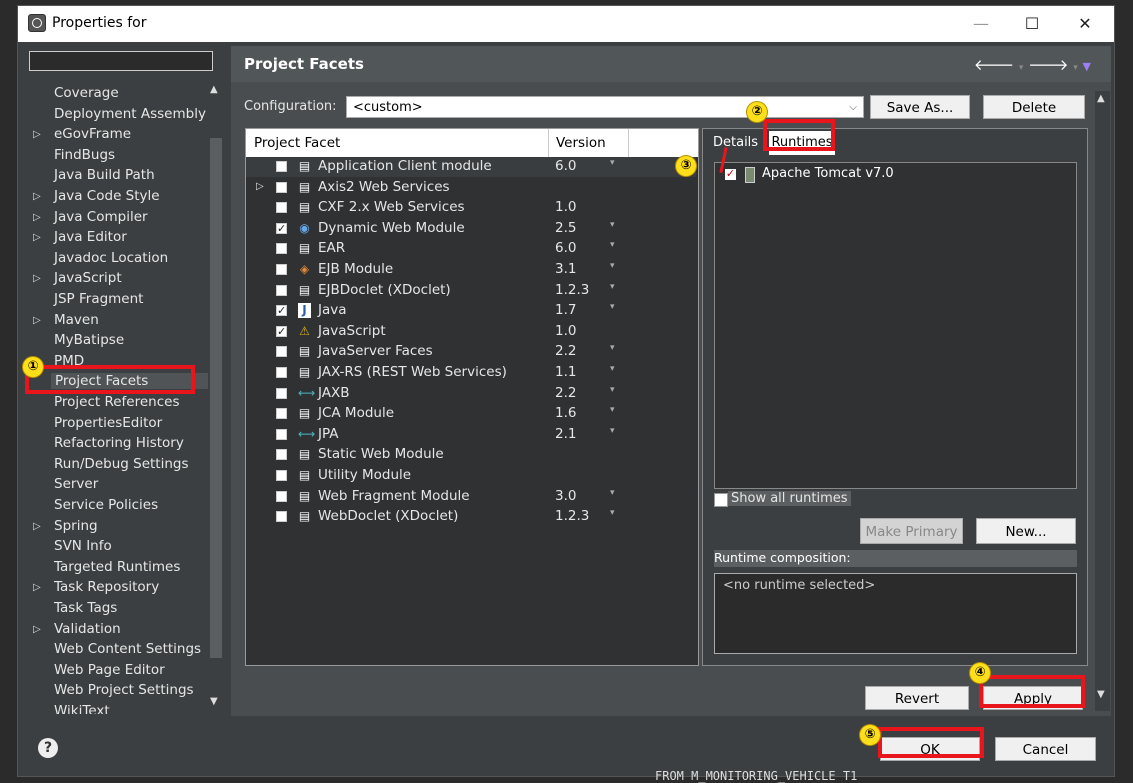 The width and height of the screenshot is (1133, 783). I want to click on tree-item-java-build-path: Java Build Path, so click(104, 175).